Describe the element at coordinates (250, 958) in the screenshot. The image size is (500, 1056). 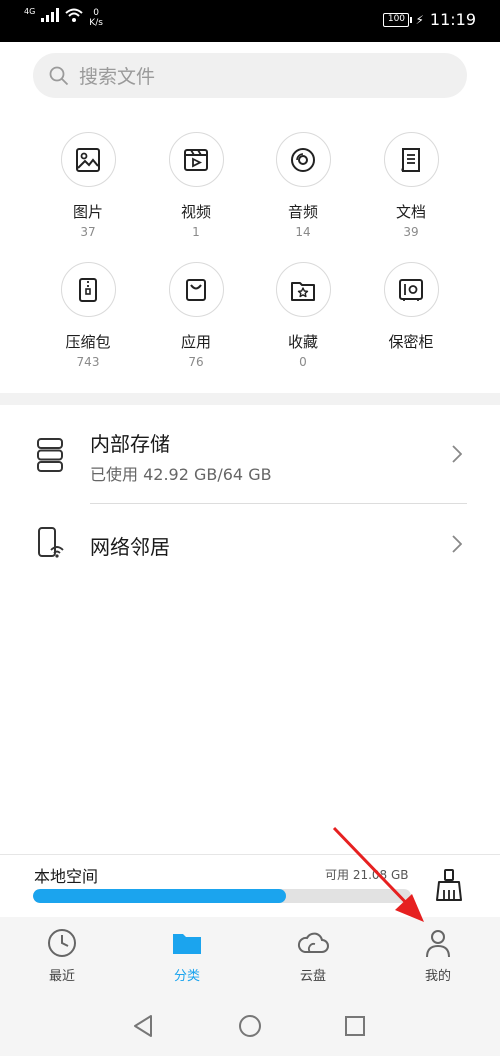
I see `bottom-nav: 最近 分类 云盘 我的` at that location.